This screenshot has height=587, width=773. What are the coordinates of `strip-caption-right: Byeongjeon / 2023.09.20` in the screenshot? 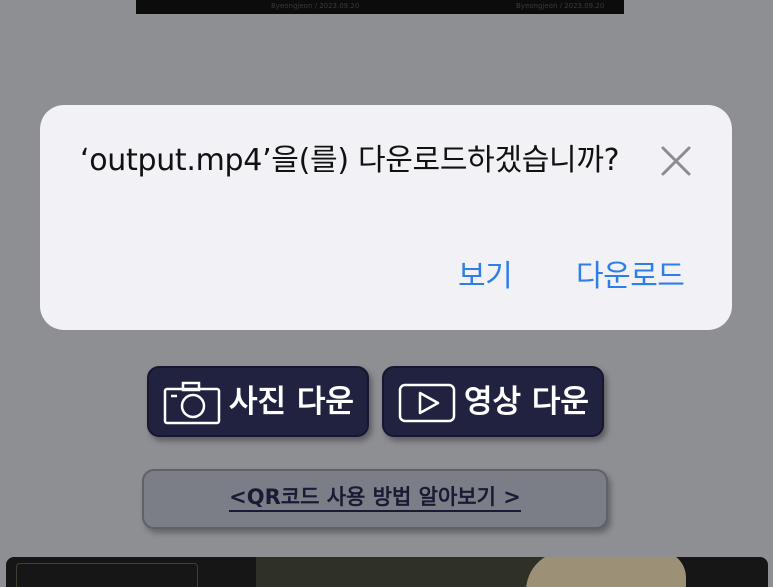 It's located at (560, 6).